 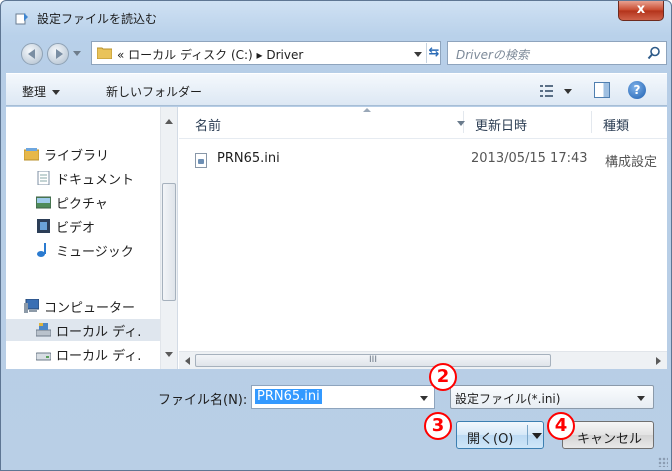 What do you see at coordinates (610, 439) in the screenshot?
I see `cancel-button-label: キャンセル` at bounding box center [610, 439].